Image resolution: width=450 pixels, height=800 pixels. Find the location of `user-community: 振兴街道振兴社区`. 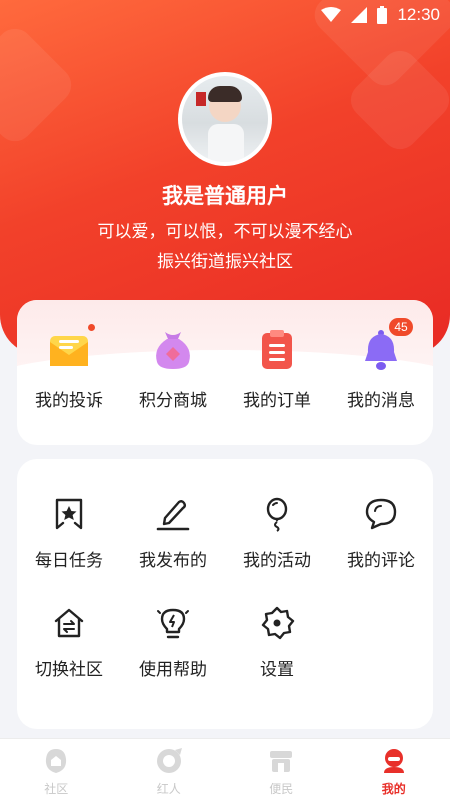

user-community: 振兴街道振兴社区 is located at coordinates (225, 262).